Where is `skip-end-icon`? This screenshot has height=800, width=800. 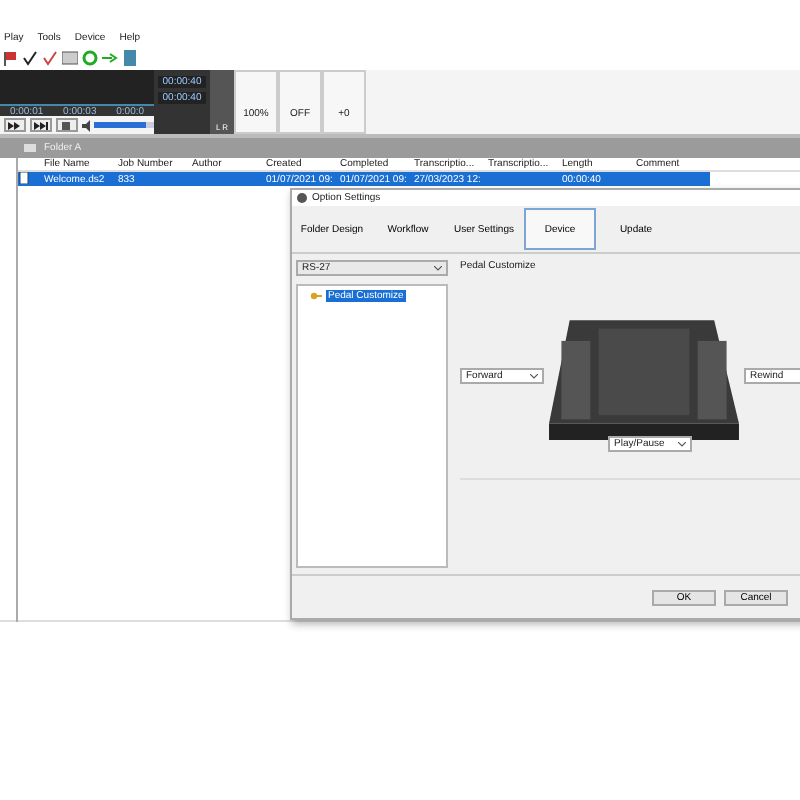
skip-end-icon is located at coordinates (41, 125).